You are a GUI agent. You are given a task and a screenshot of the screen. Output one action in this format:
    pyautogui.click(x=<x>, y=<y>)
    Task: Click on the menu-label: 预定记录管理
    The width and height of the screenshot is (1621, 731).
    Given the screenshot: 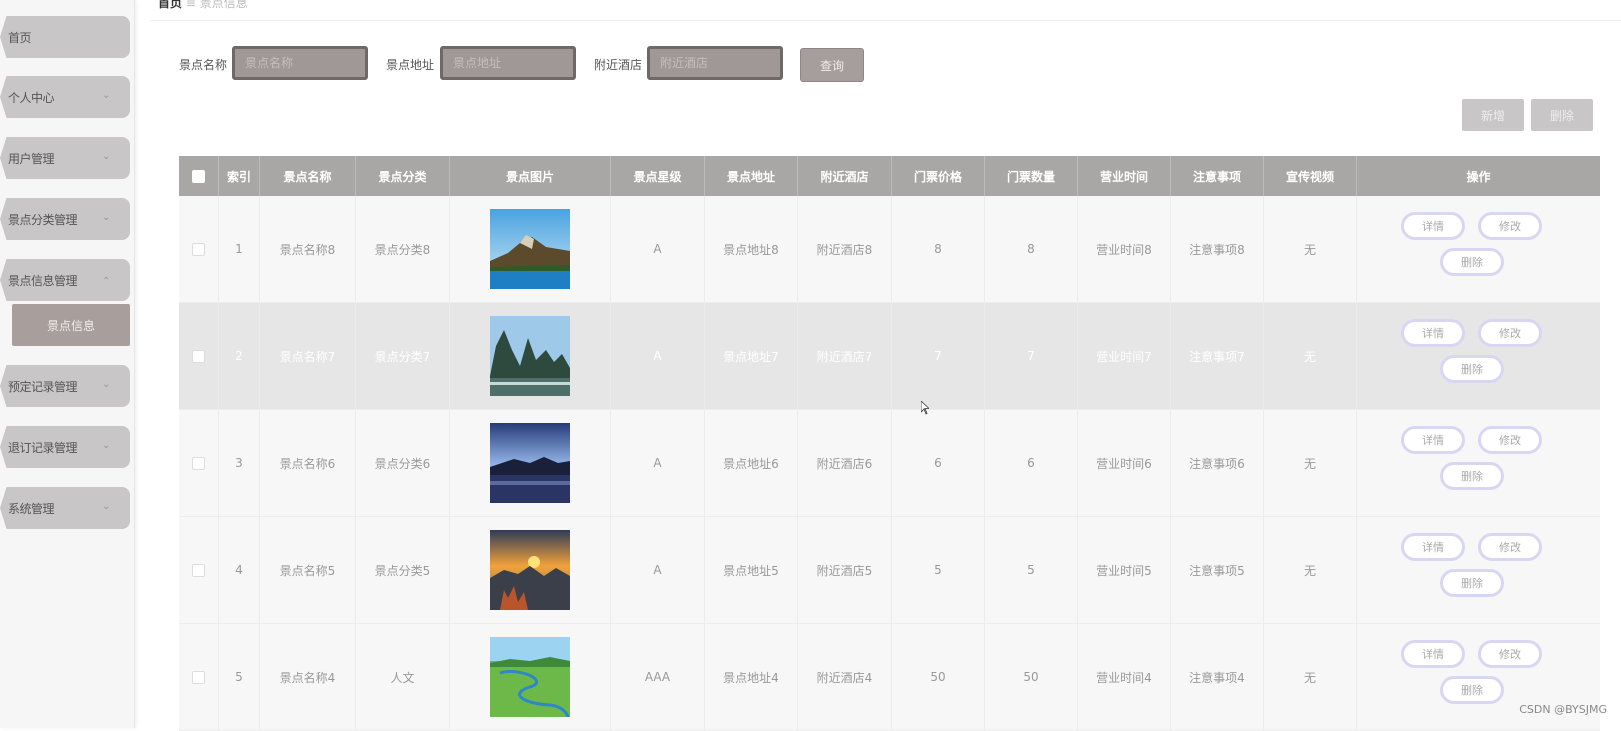 What is the action you would take?
    pyautogui.click(x=43, y=386)
    